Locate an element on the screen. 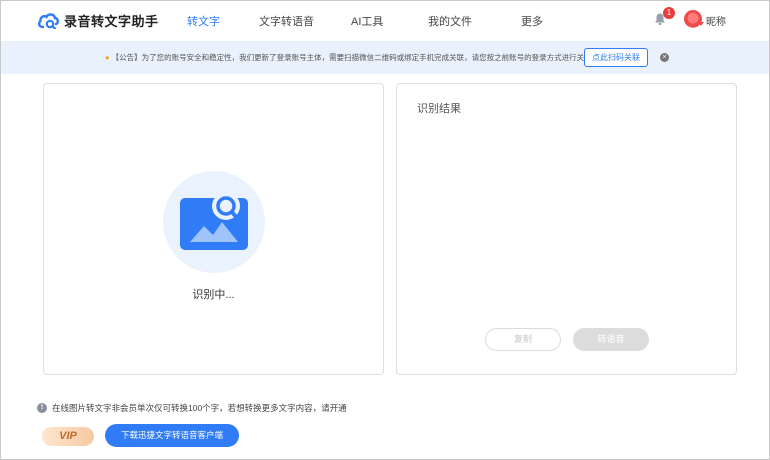 This screenshot has width=770, height=460. member-tip: ! 在线图片转文字非会员单次仅可转换100个字，若想转换更多文字内容，请开通 is located at coordinates (192, 408).